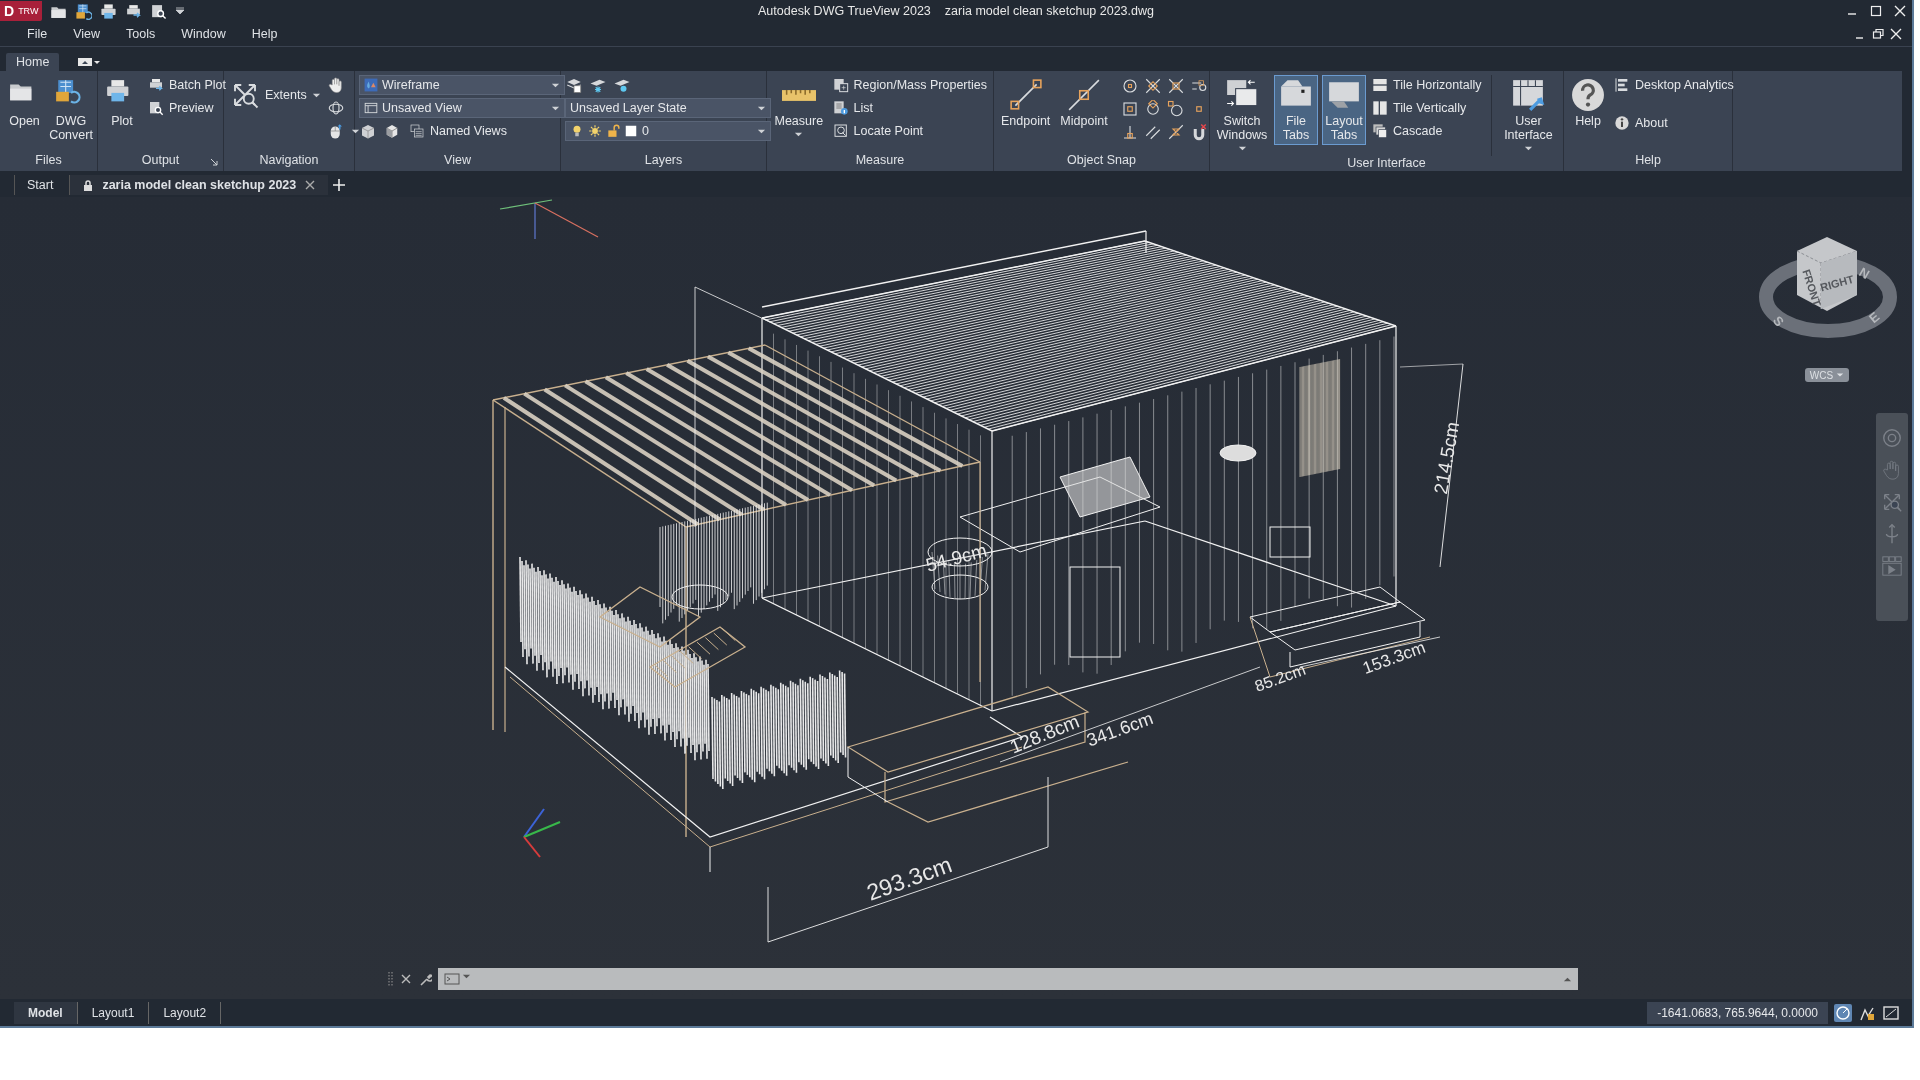 The image size is (1920, 1080). Describe the element at coordinates (122, 103) in the screenshot. I see `ribbon-button: Plot` at that location.